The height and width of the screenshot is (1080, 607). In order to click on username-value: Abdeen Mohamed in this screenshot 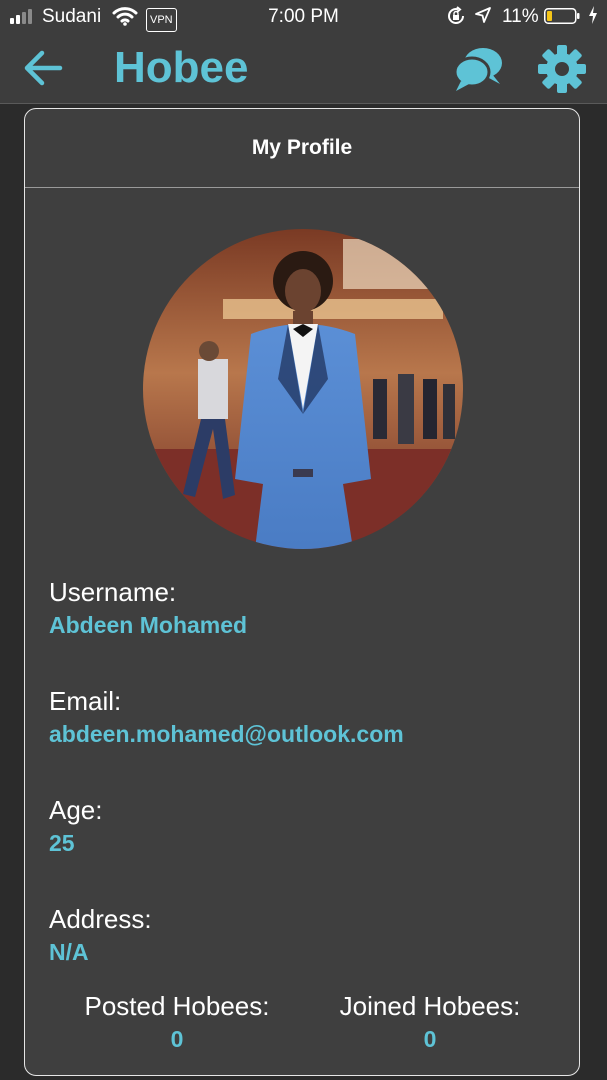, I will do `click(148, 625)`.